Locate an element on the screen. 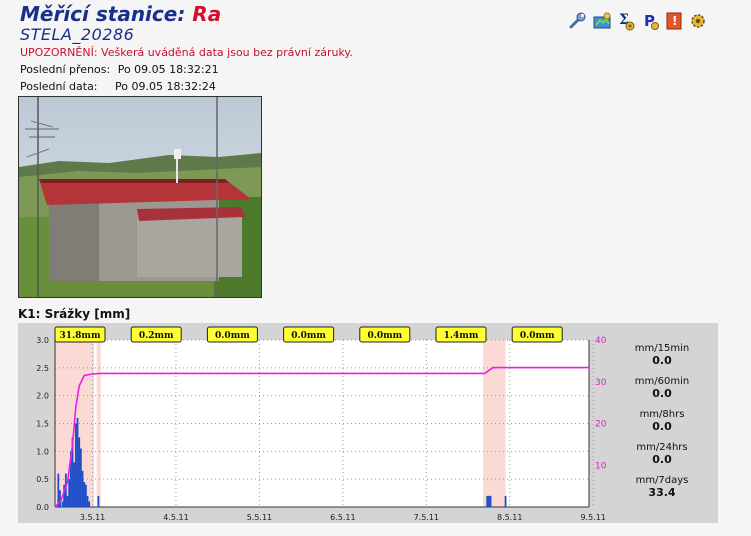 The image size is (751, 536). stat-60min: mm/60min 0.0 is located at coordinates (662, 388).